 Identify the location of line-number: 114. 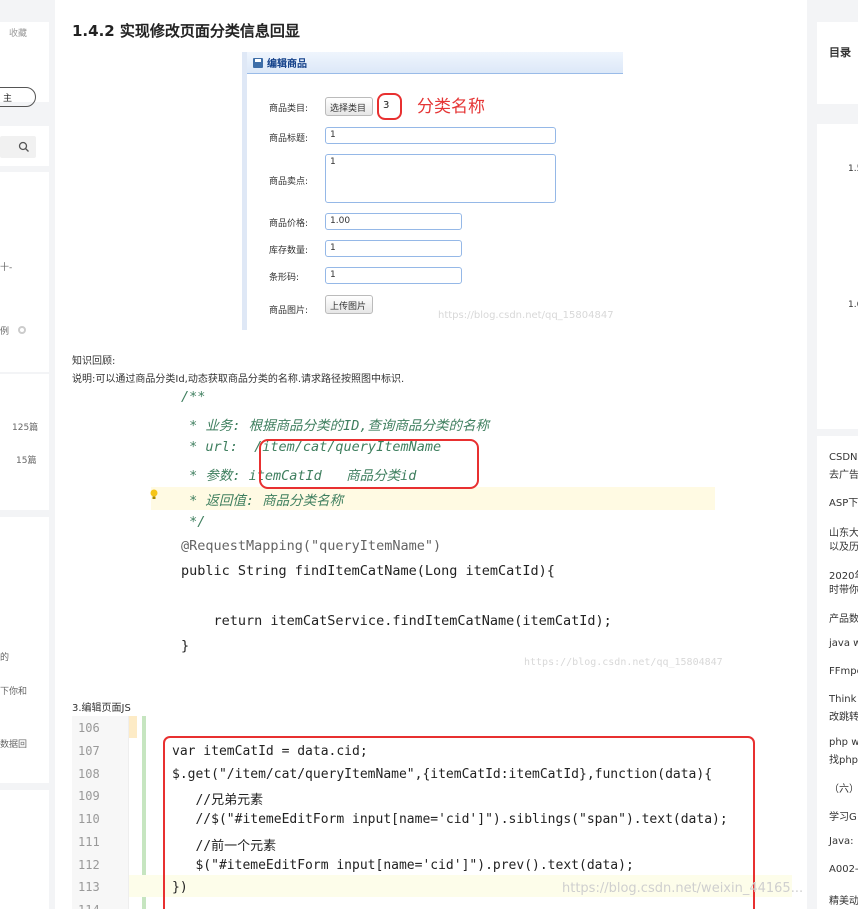
(89, 906).